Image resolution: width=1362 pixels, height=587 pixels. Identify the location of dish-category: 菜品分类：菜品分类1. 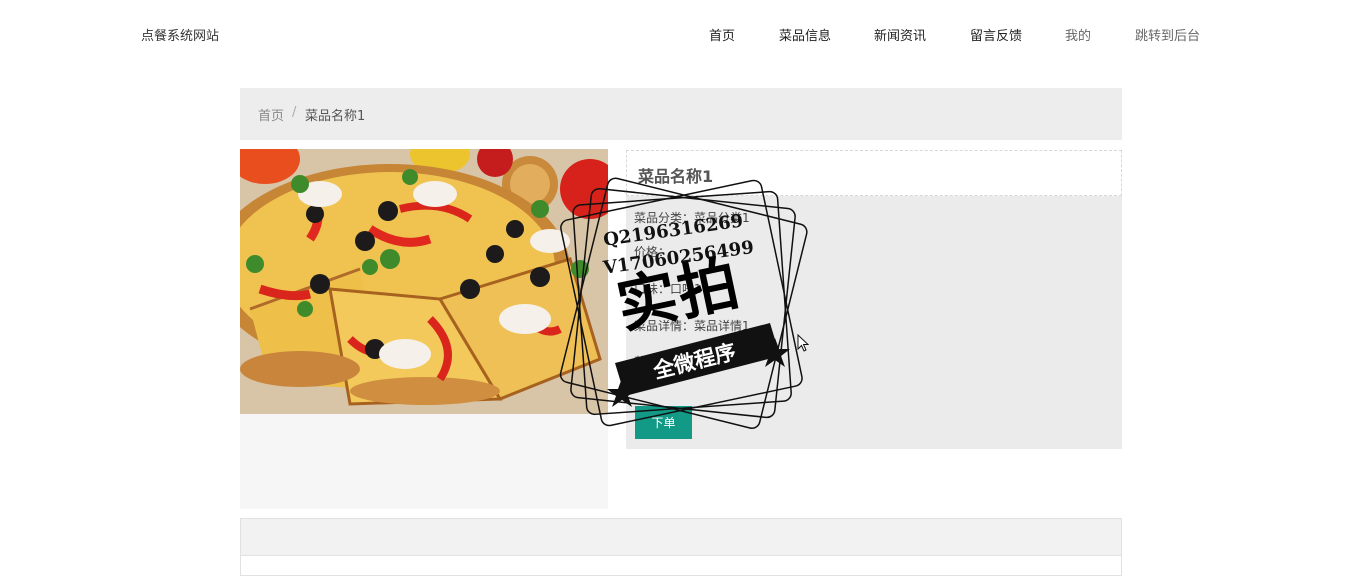
(692, 218).